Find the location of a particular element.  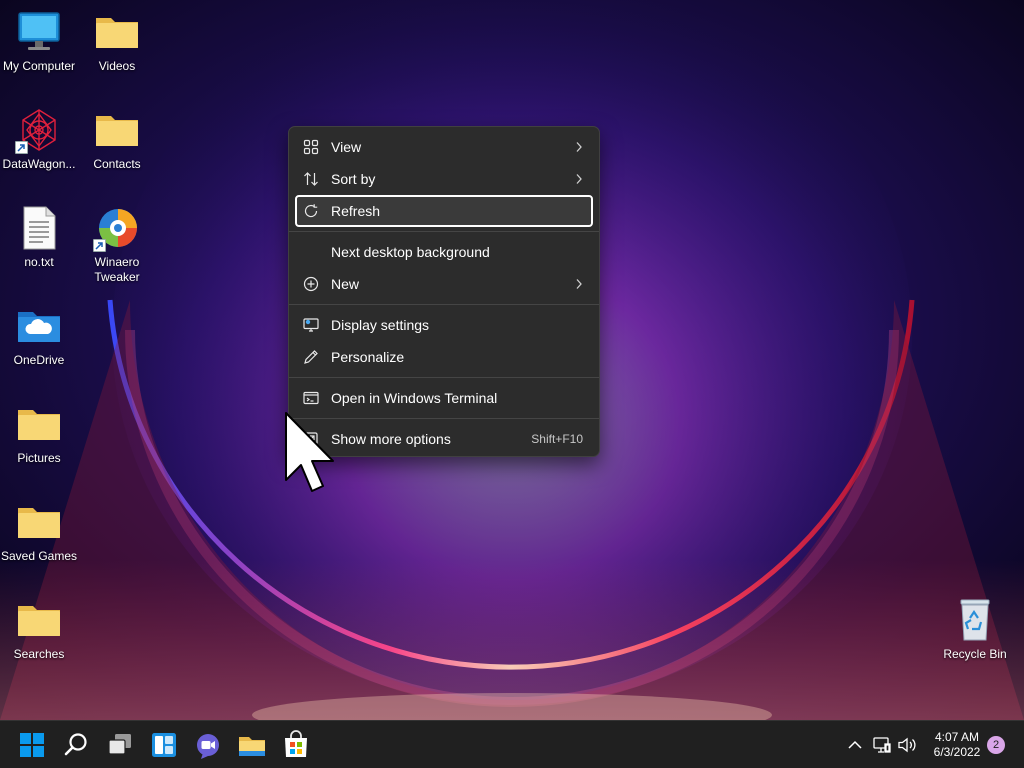

menu-item-label: Sort by is located at coordinates (353, 179).